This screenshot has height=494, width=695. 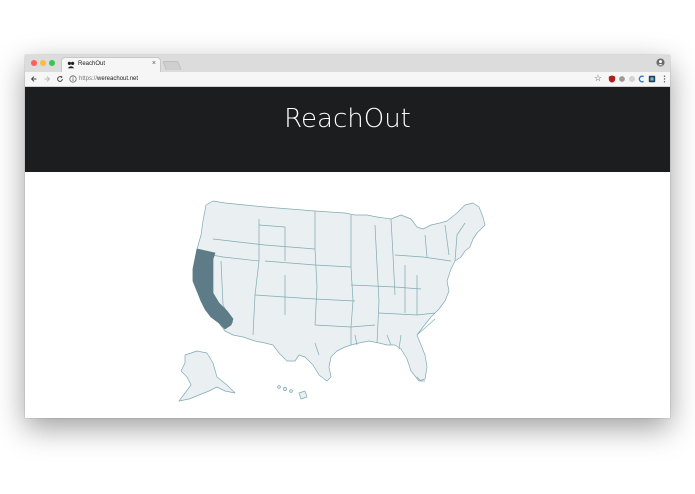 I want to click on reload-icon, so click(x=60, y=79).